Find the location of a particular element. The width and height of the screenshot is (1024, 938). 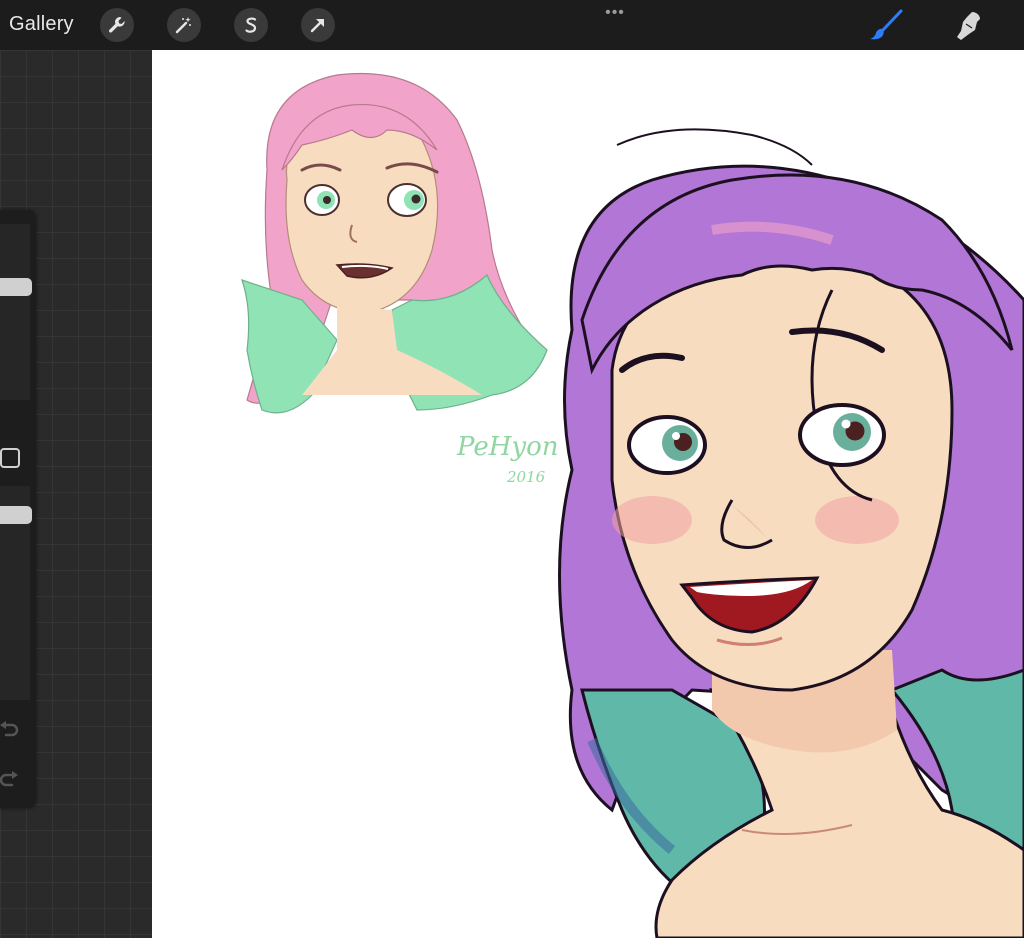

left-sidebar is located at coordinates (18, 509).